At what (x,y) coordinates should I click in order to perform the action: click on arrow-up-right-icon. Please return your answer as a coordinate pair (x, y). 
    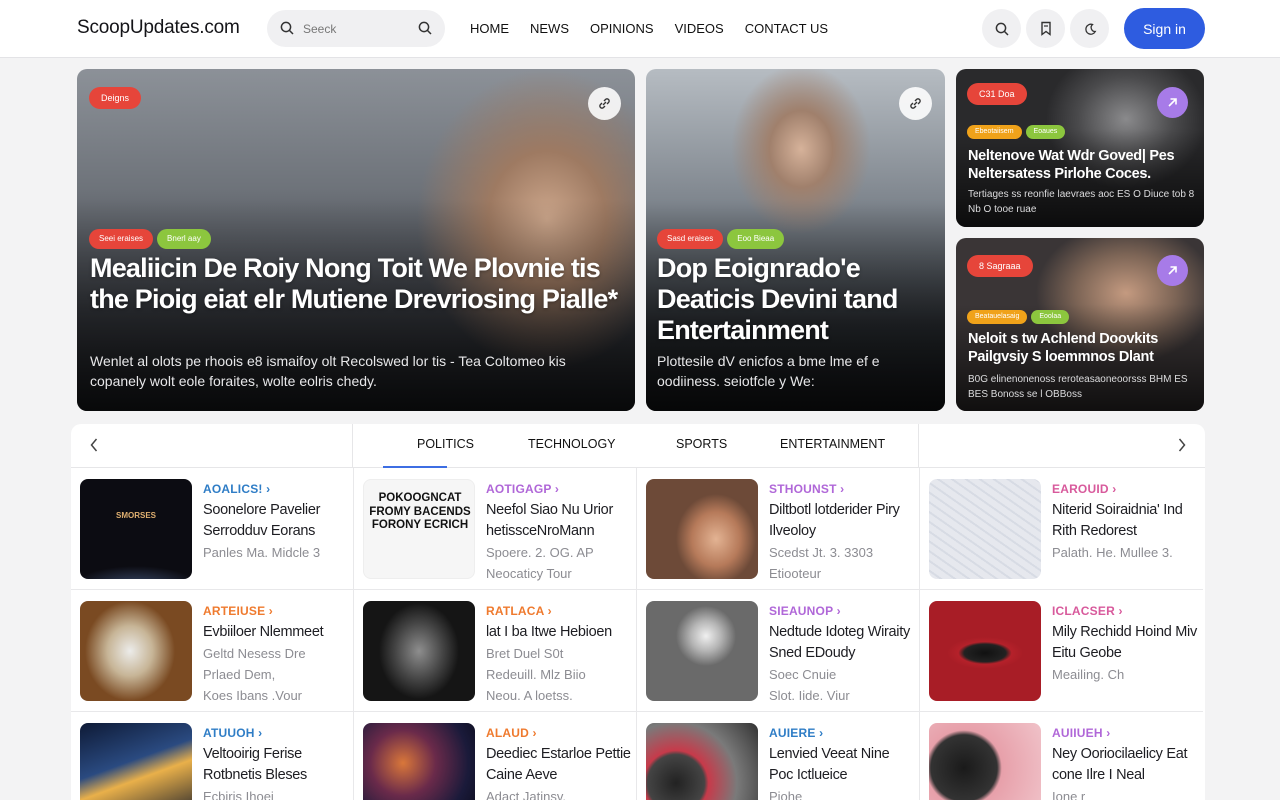
    Looking at the image, I should click on (1172, 270).